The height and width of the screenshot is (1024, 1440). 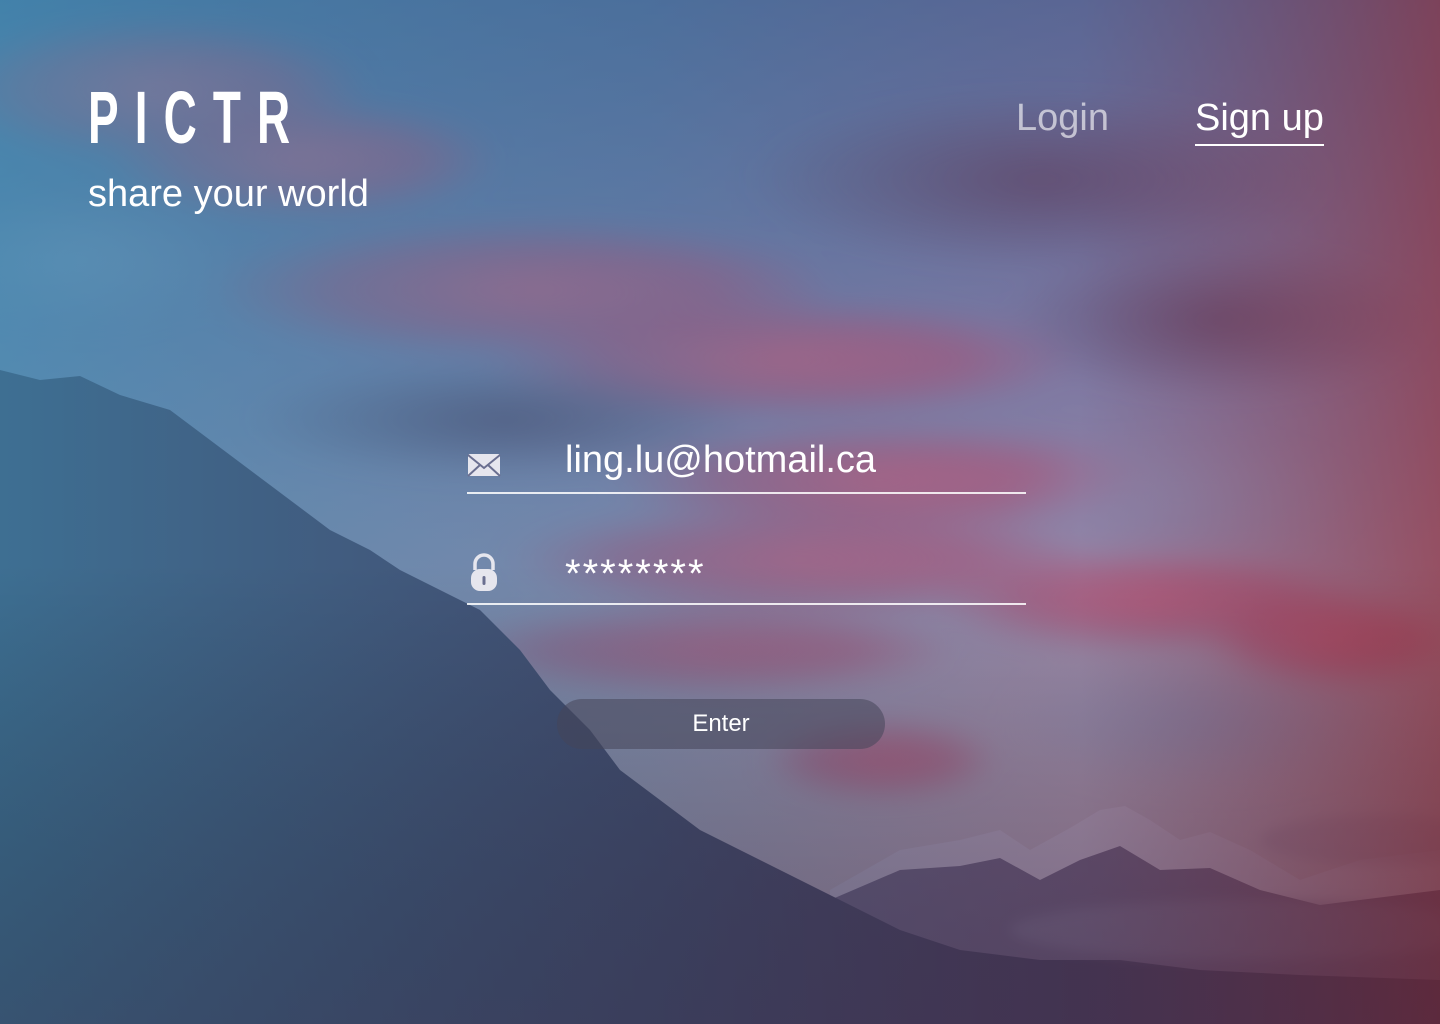 I want to click on email-field, so click(x=746, y=462).